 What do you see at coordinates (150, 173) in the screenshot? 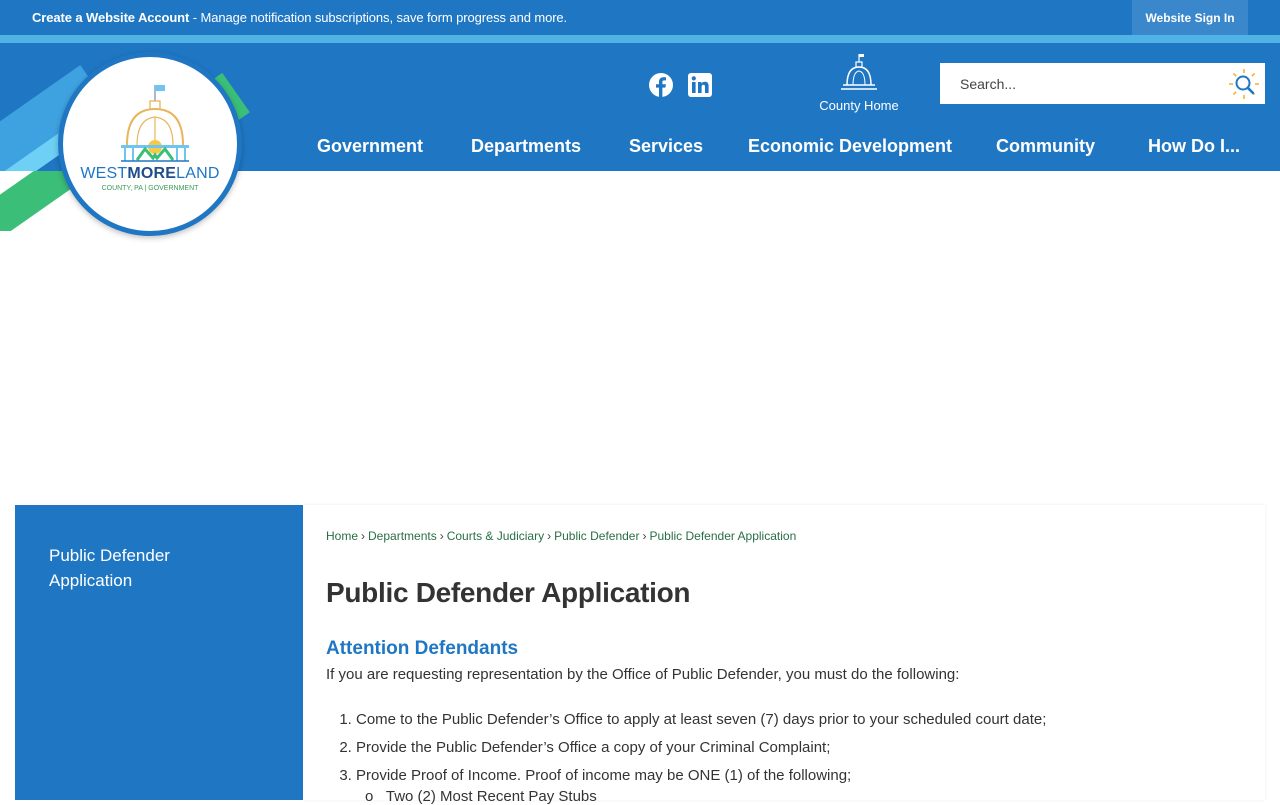
I see `logo-wordmark: WESTMORELAND` at bounding box center [150, 173].